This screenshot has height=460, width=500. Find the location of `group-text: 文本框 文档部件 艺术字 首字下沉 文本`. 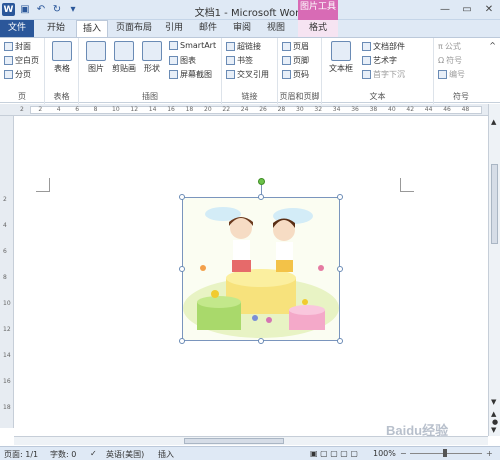

group-text: 文本框 文档部件 艺术字 首字下沉 文本 is located at coordinates (378, 71).